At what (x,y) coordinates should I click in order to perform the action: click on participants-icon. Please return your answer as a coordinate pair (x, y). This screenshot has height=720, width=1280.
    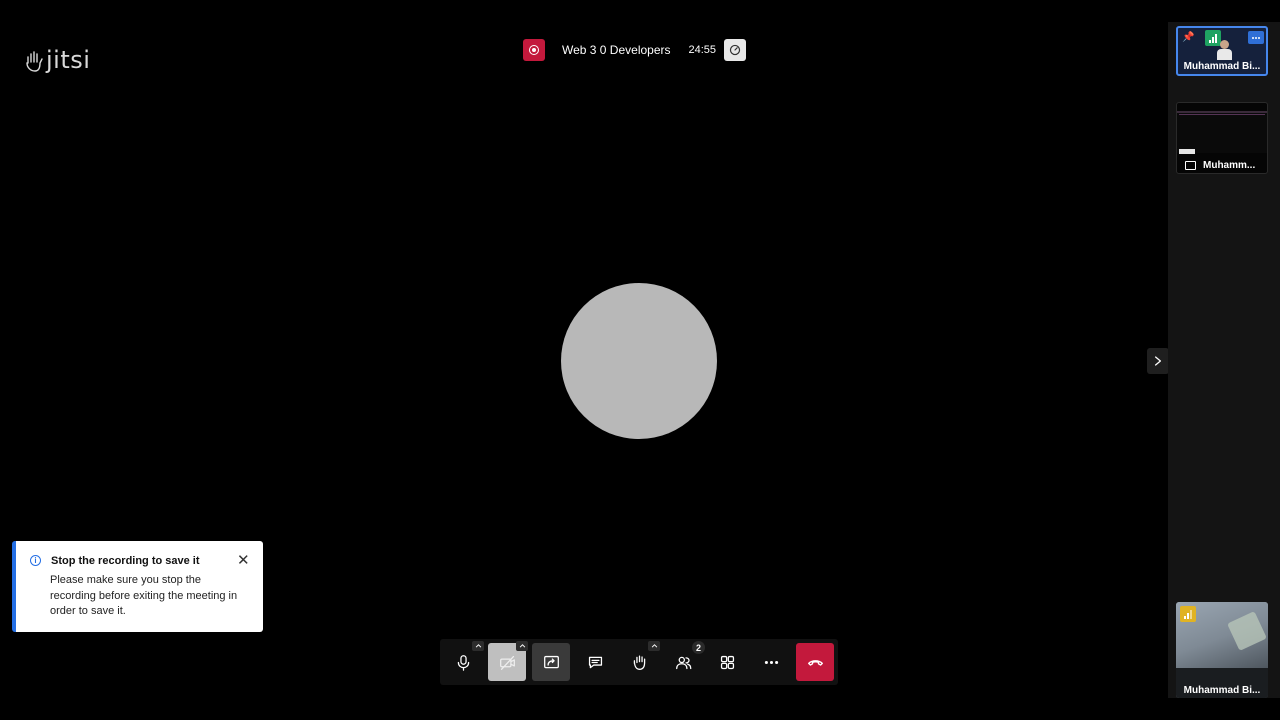
    Looking at the image, I should click on (683, 662).